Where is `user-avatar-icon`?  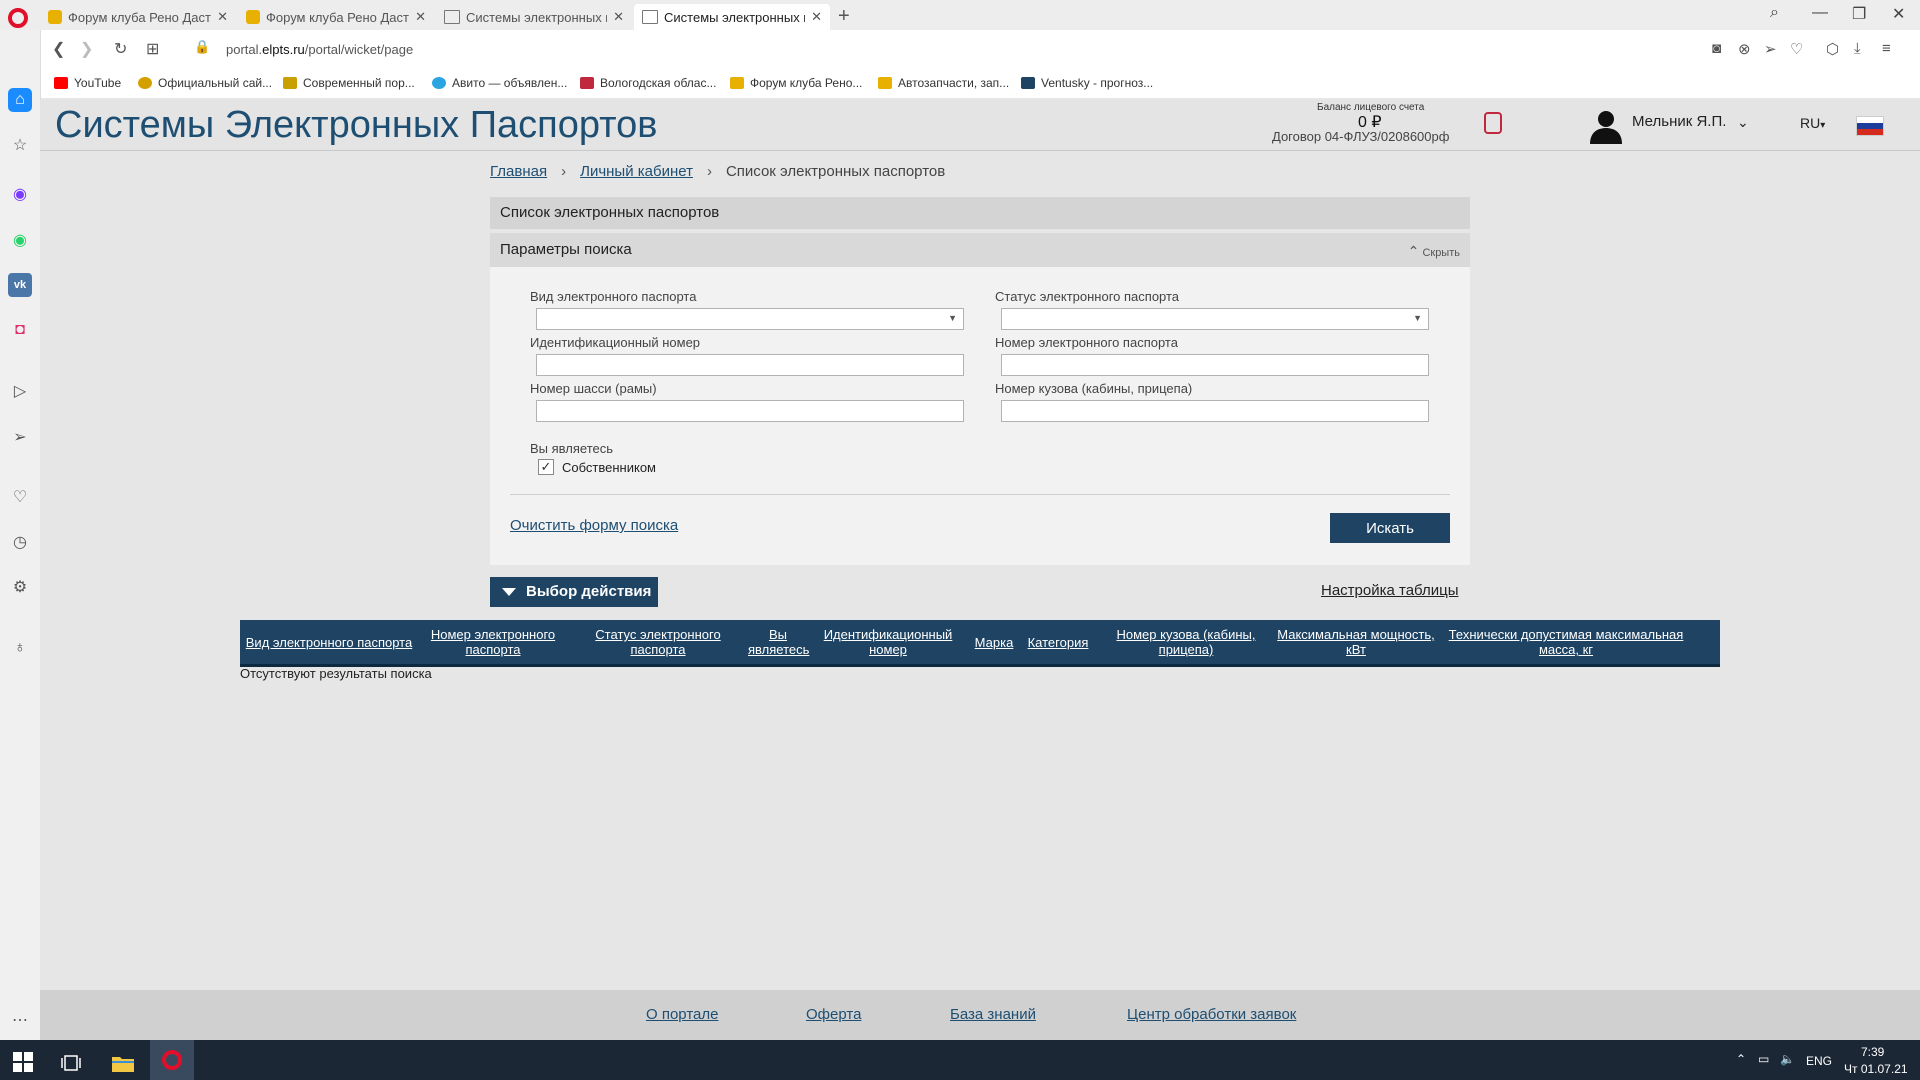 user-avatar-icon is located at coordinates (1606, 126).